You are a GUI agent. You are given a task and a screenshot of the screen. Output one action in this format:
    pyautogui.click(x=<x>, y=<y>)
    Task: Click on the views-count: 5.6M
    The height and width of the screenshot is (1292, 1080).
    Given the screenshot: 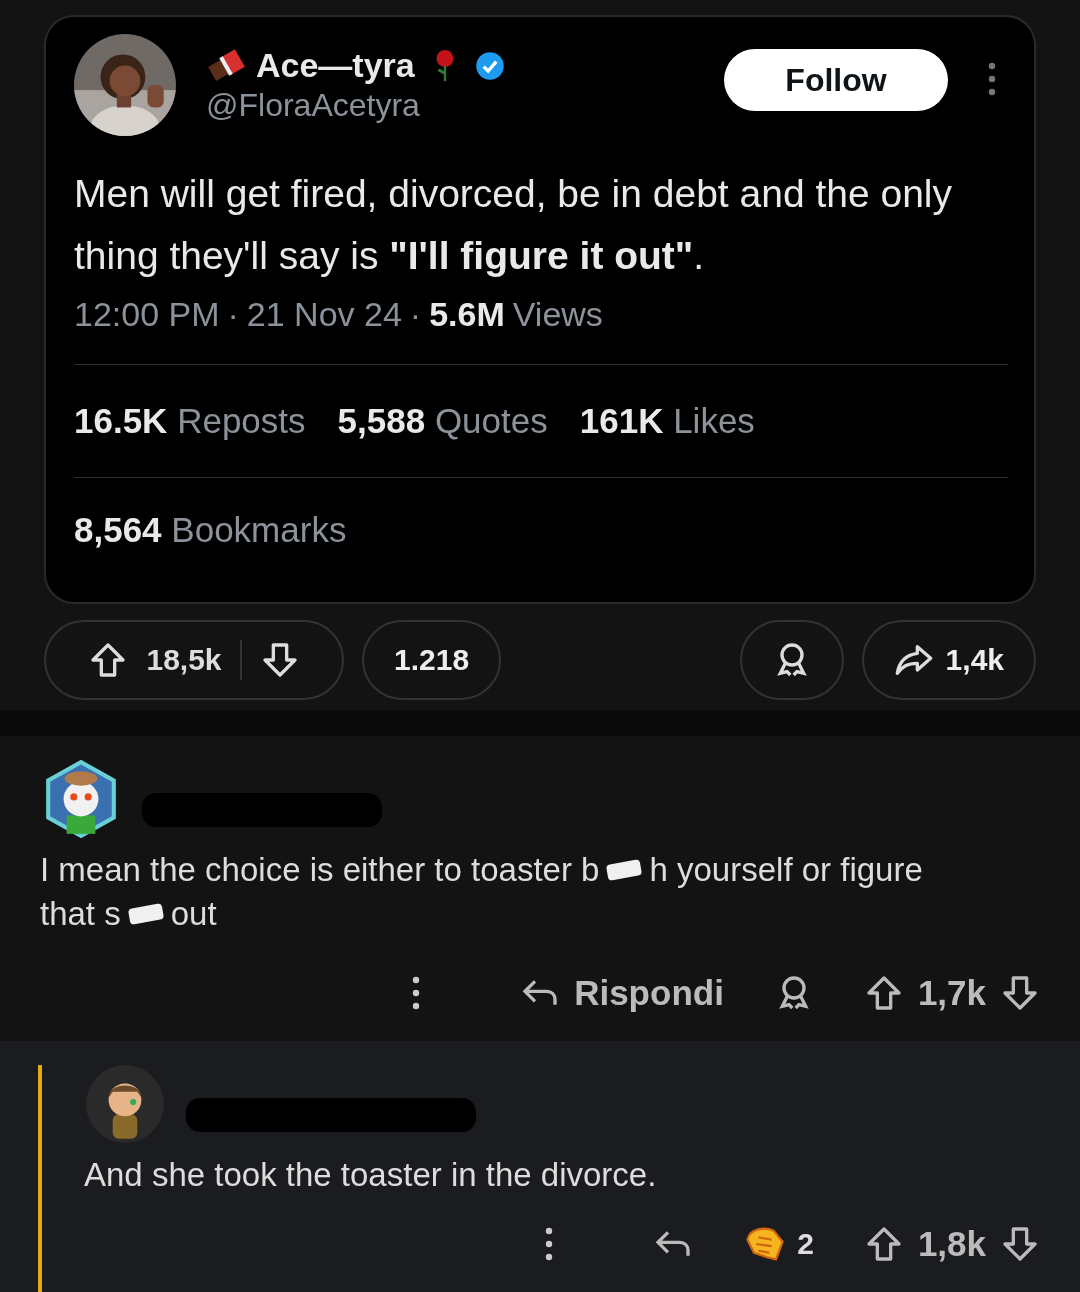 What is the action you would take?
    pyautogui.click(x=467, y=314)
    